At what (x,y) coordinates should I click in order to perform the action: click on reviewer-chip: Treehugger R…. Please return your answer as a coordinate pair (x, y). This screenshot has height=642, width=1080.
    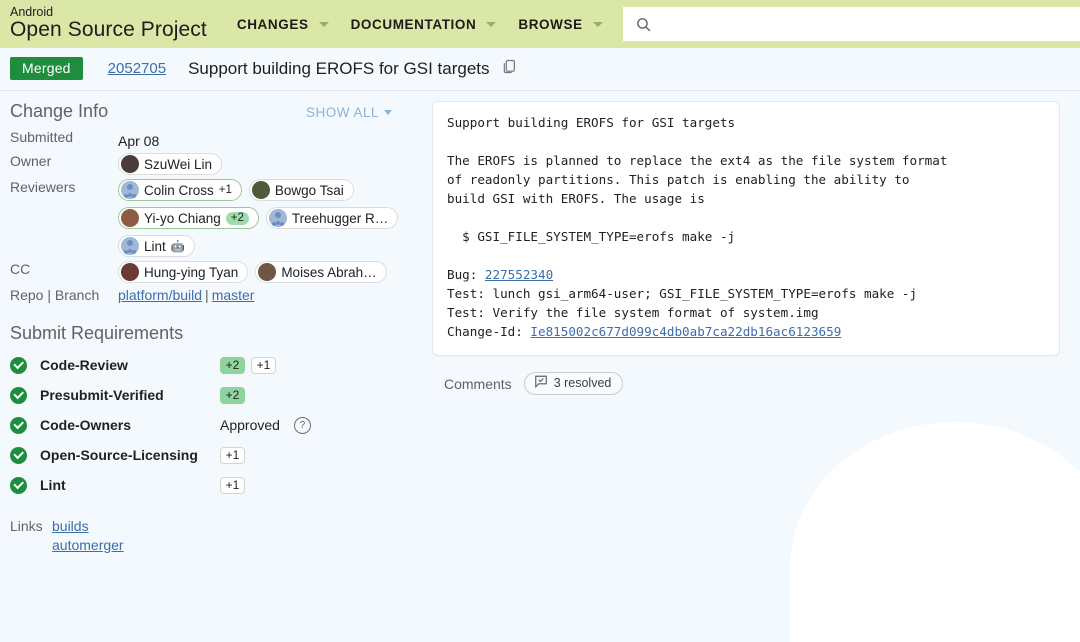
    Looking at the image, I should click on (332, 218).